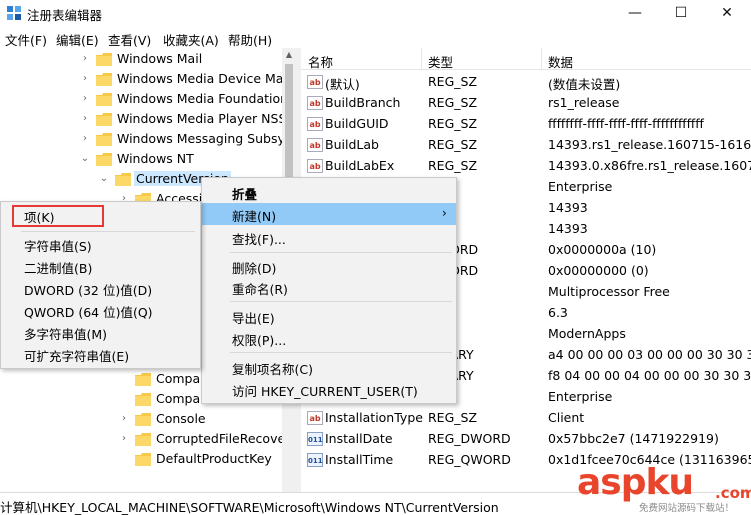 Image resolution: width=751 pixels, height=515 pixels. Describe the element at coordinates (88, 312) in the screenshot. I see `menu-item-label: QWORD (64 位)值(Q)` at that location.